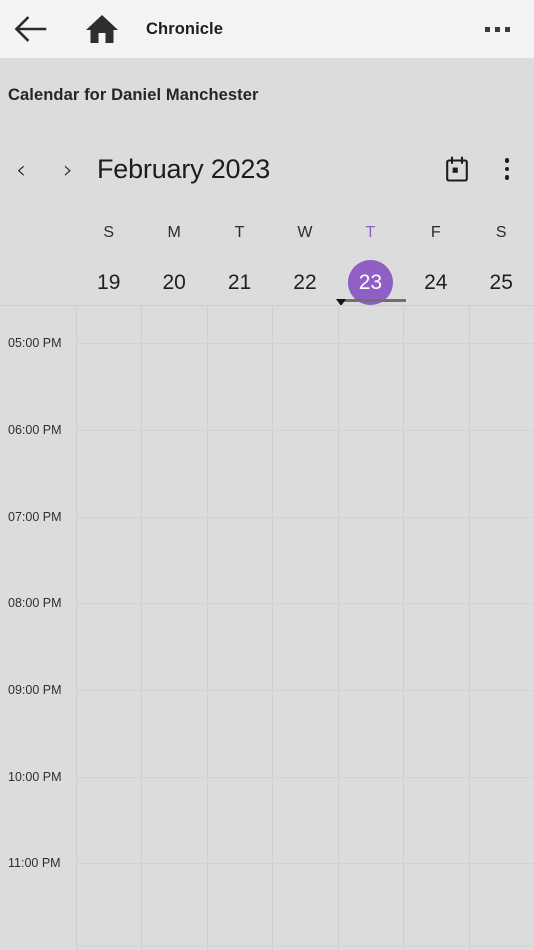  I want to click on app-title: Chronicle, so click(184, 28).